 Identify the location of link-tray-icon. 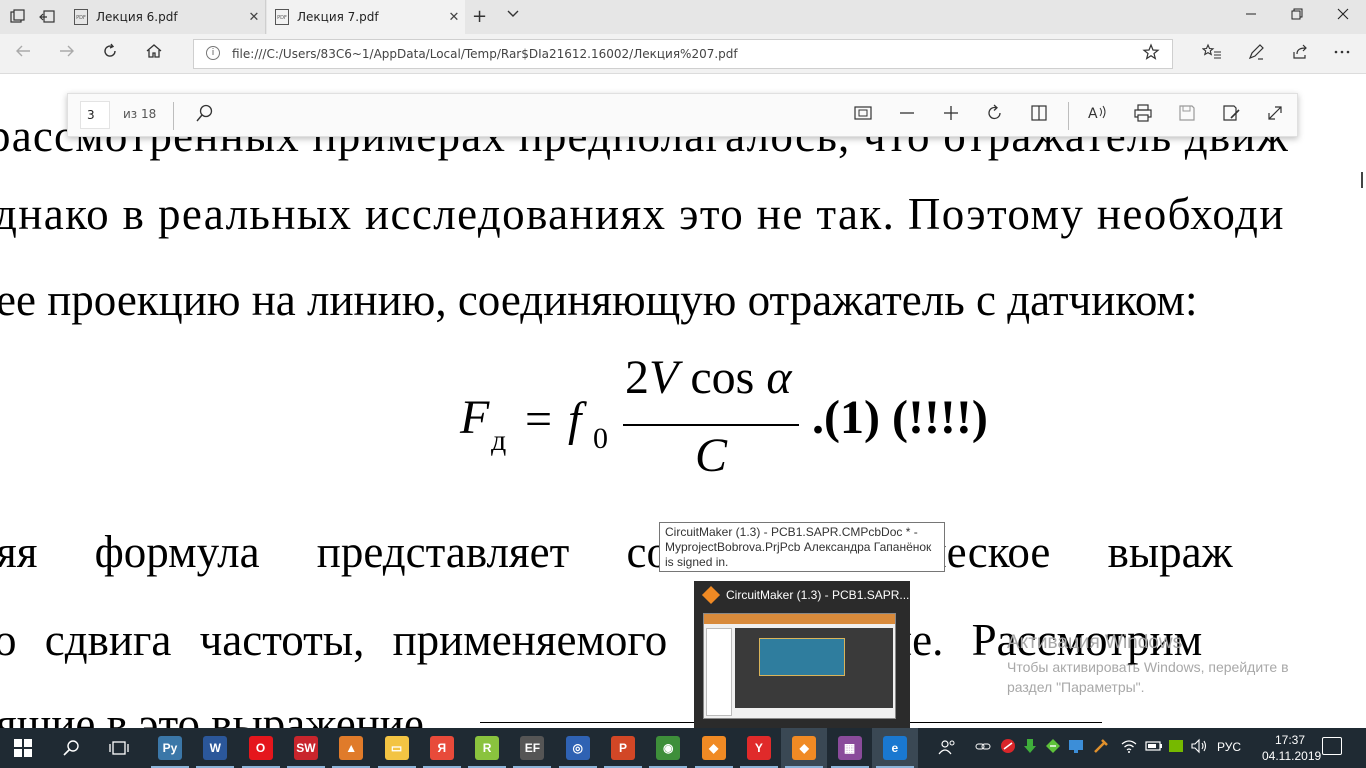
(983, 748).